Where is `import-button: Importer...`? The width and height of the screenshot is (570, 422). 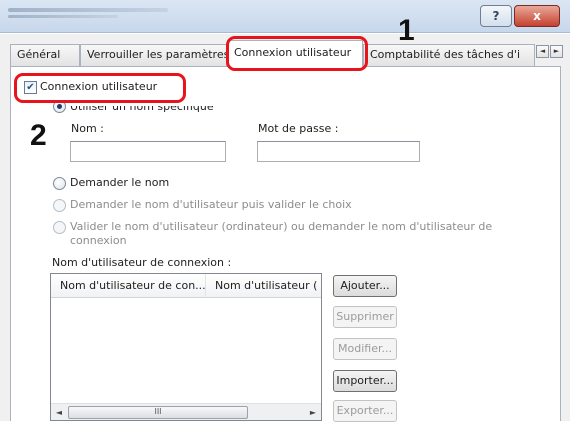
import-button: Importer... is located at coordinates (365, 381).